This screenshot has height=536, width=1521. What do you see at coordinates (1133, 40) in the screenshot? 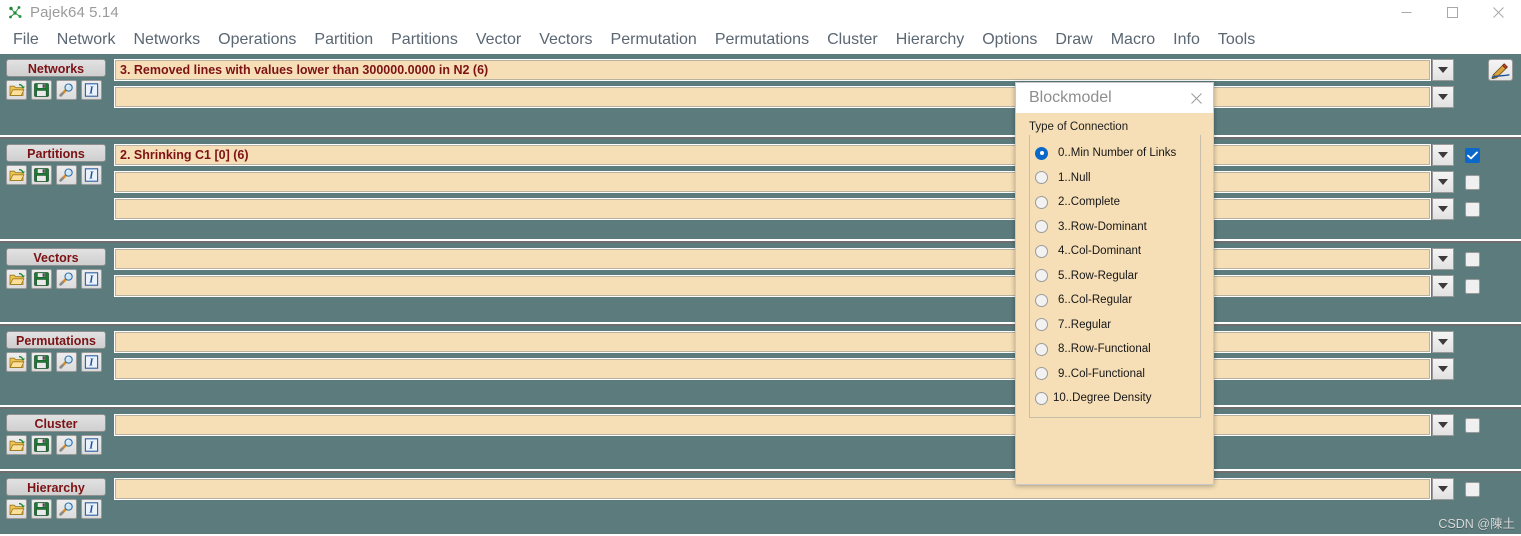
I see `menu-item-macro: Macro` at bounding box center [1133, 40].